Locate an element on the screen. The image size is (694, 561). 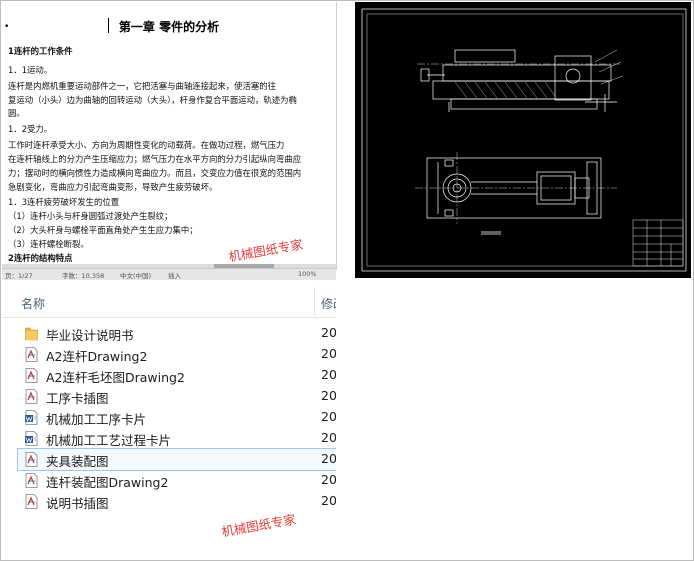
watermark-top: 机械图纸专家 is located at coordinates (265, 250).